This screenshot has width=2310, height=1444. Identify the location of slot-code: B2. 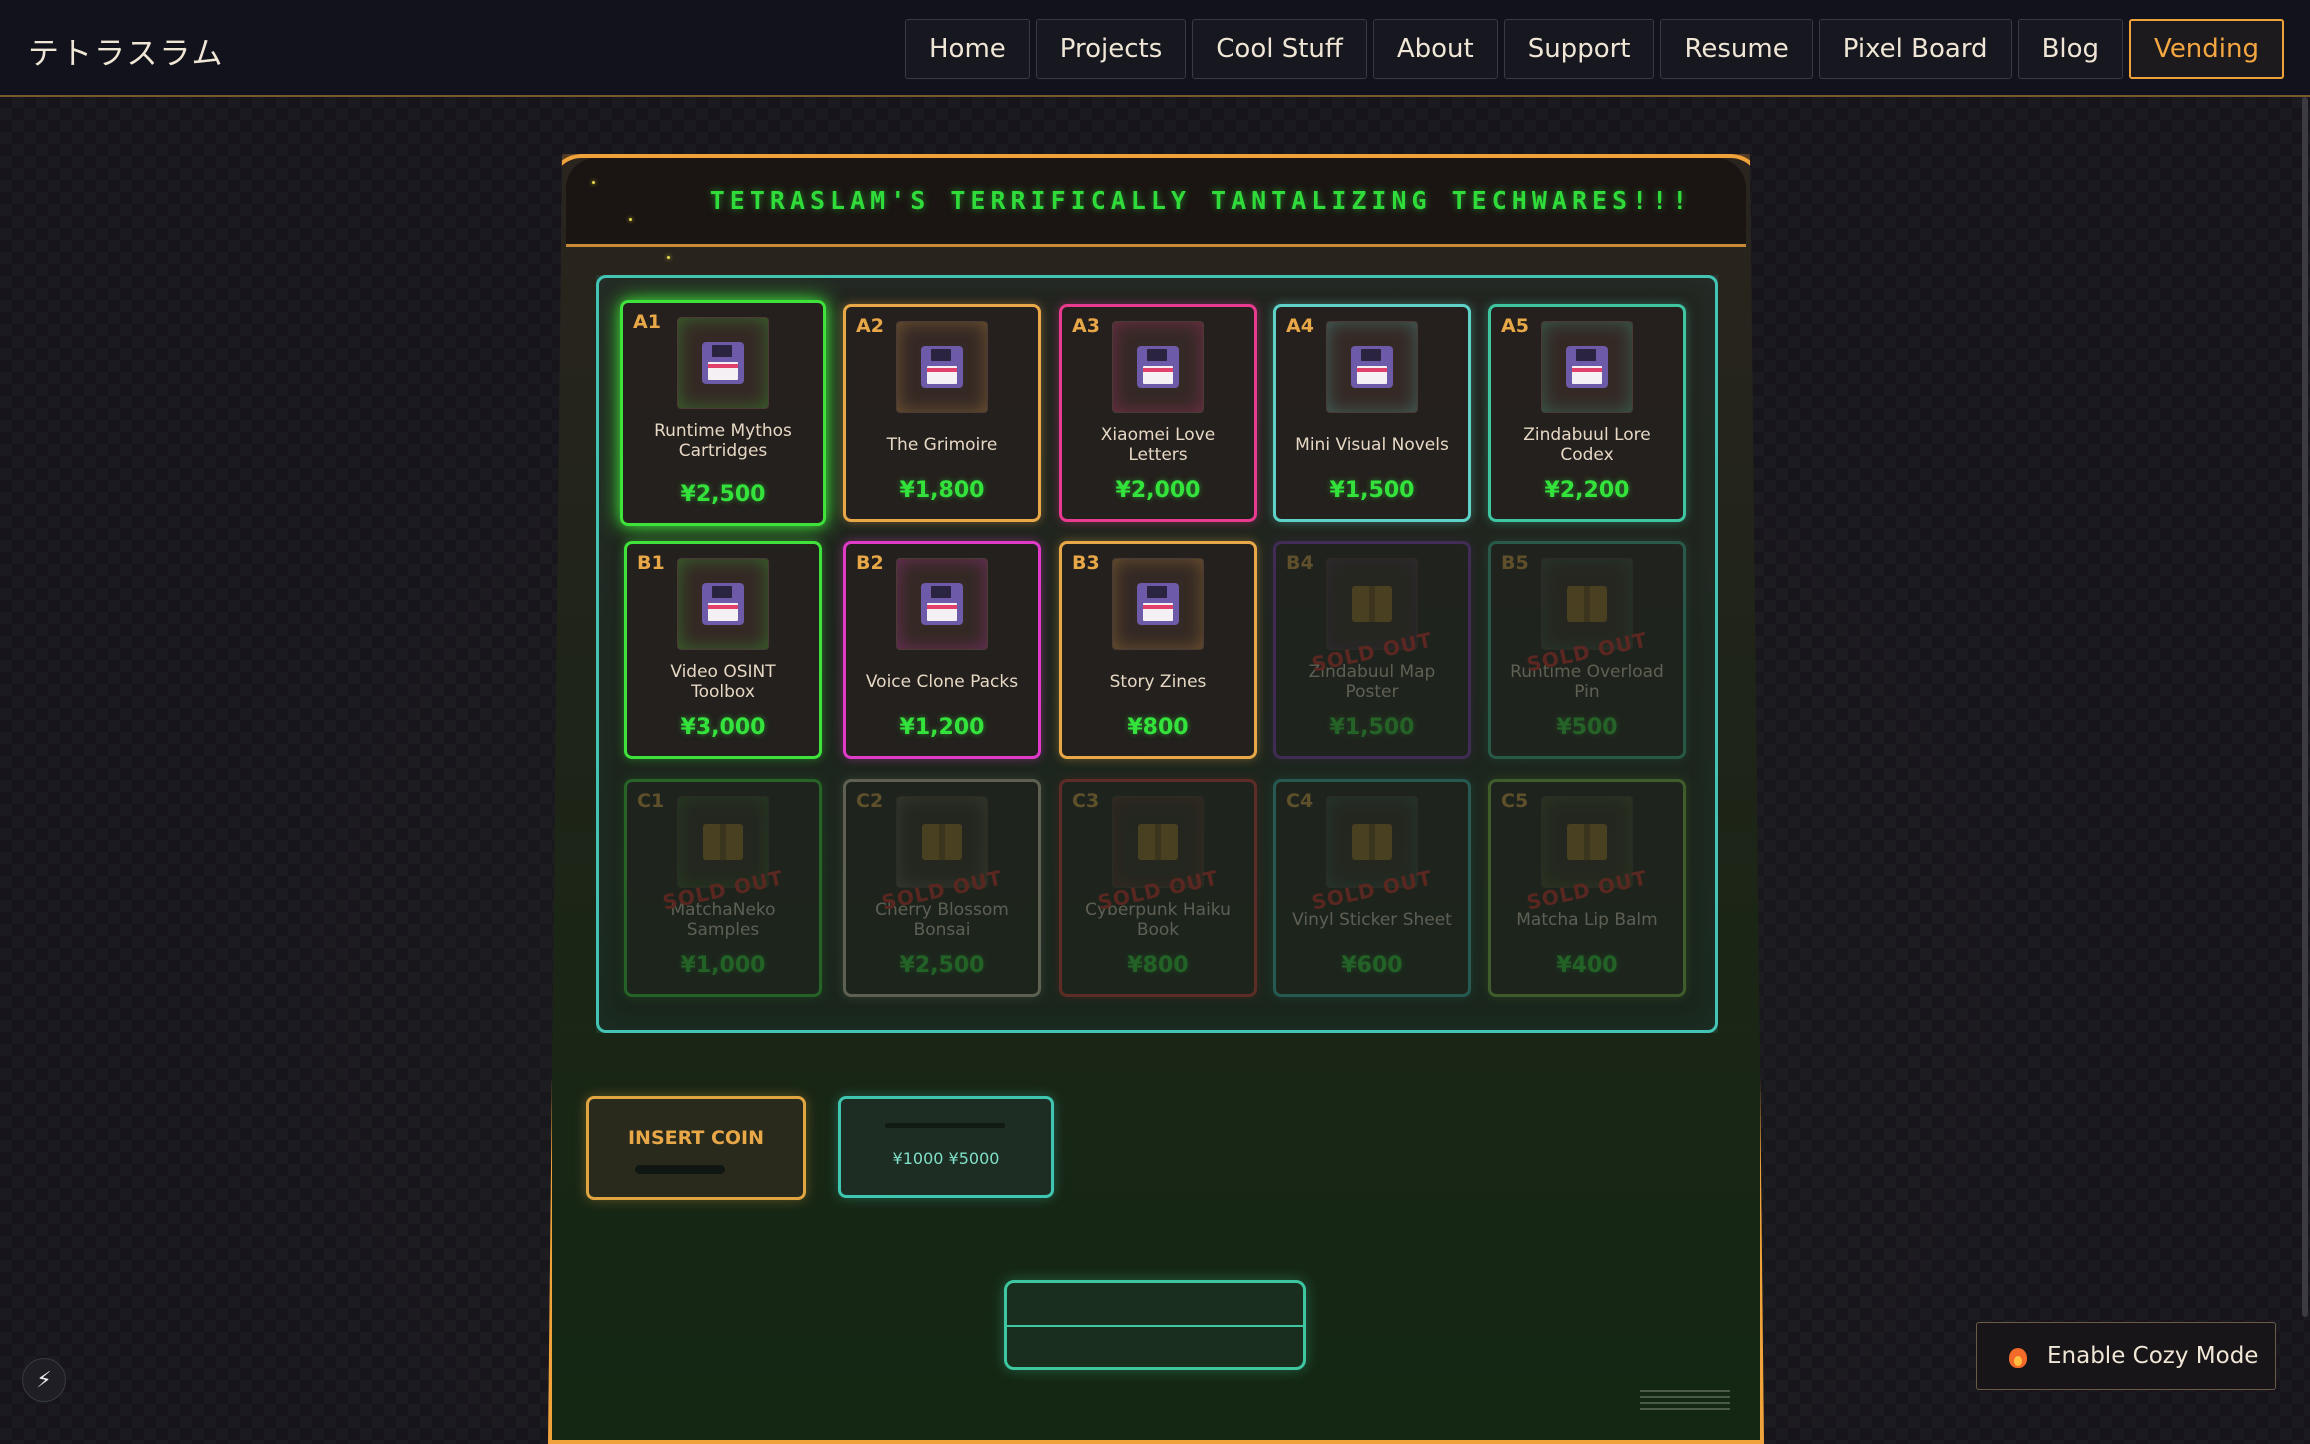
(870, 563).